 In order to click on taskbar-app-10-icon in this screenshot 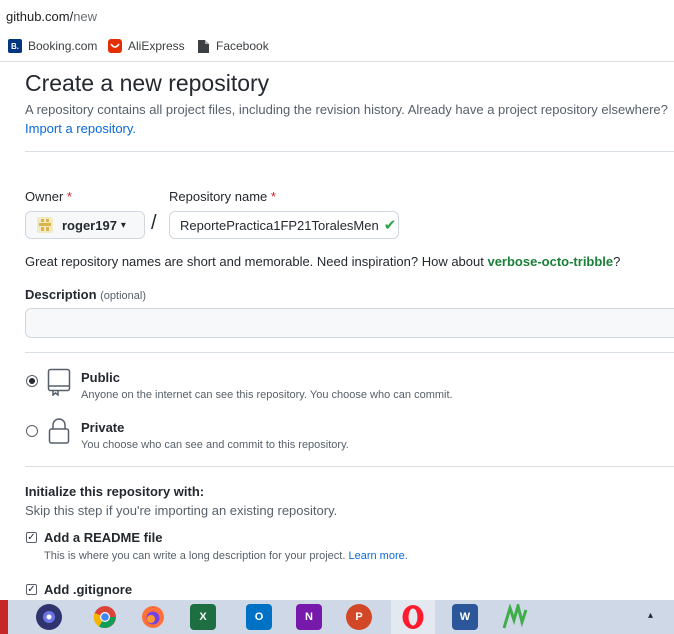, I will do `click(515, 617)`.